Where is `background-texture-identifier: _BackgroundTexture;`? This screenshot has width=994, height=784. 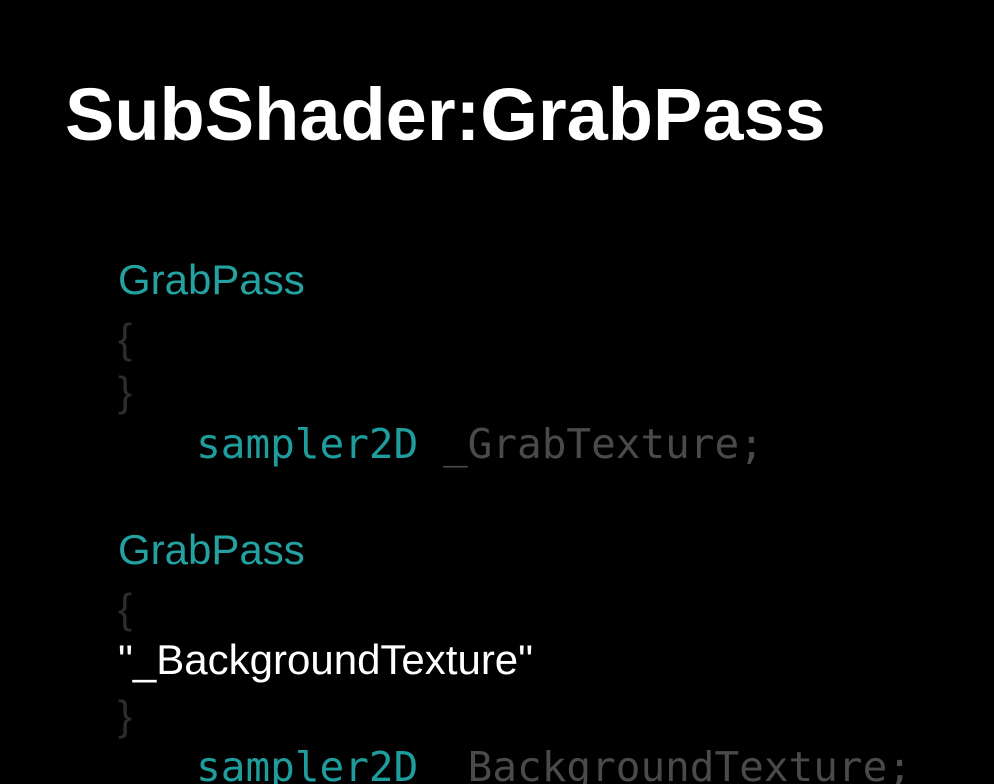 background-texture-identifier: _BackgroundTexture; is located at coordinates (665, 763).